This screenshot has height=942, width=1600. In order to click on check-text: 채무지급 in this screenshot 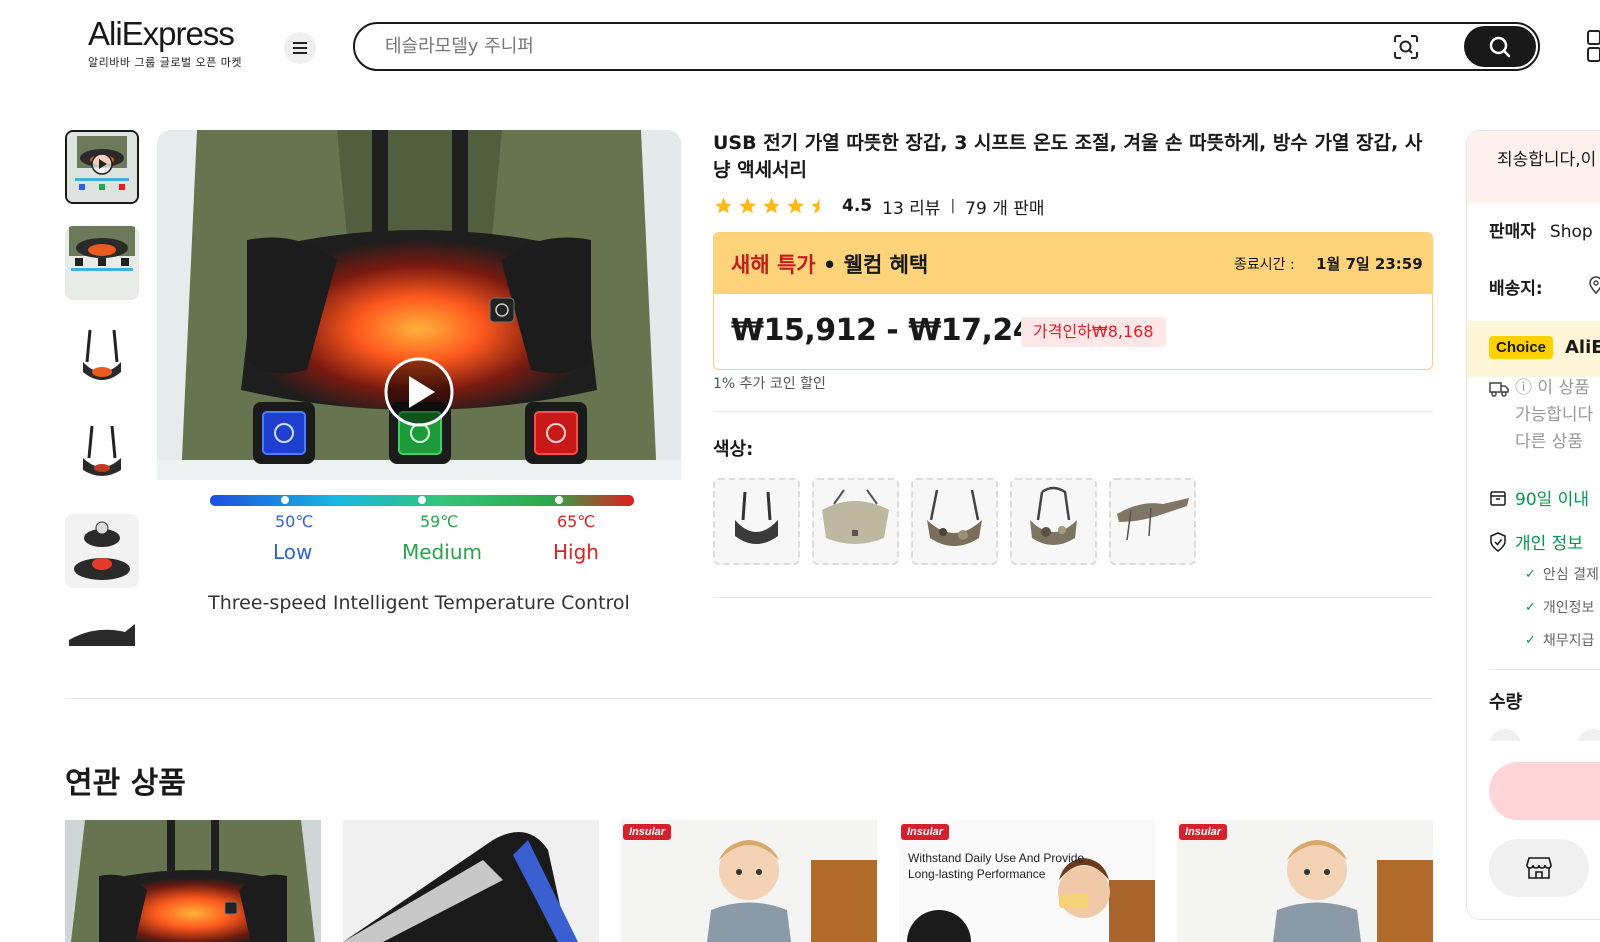, I will do `click(1568, 641)`.